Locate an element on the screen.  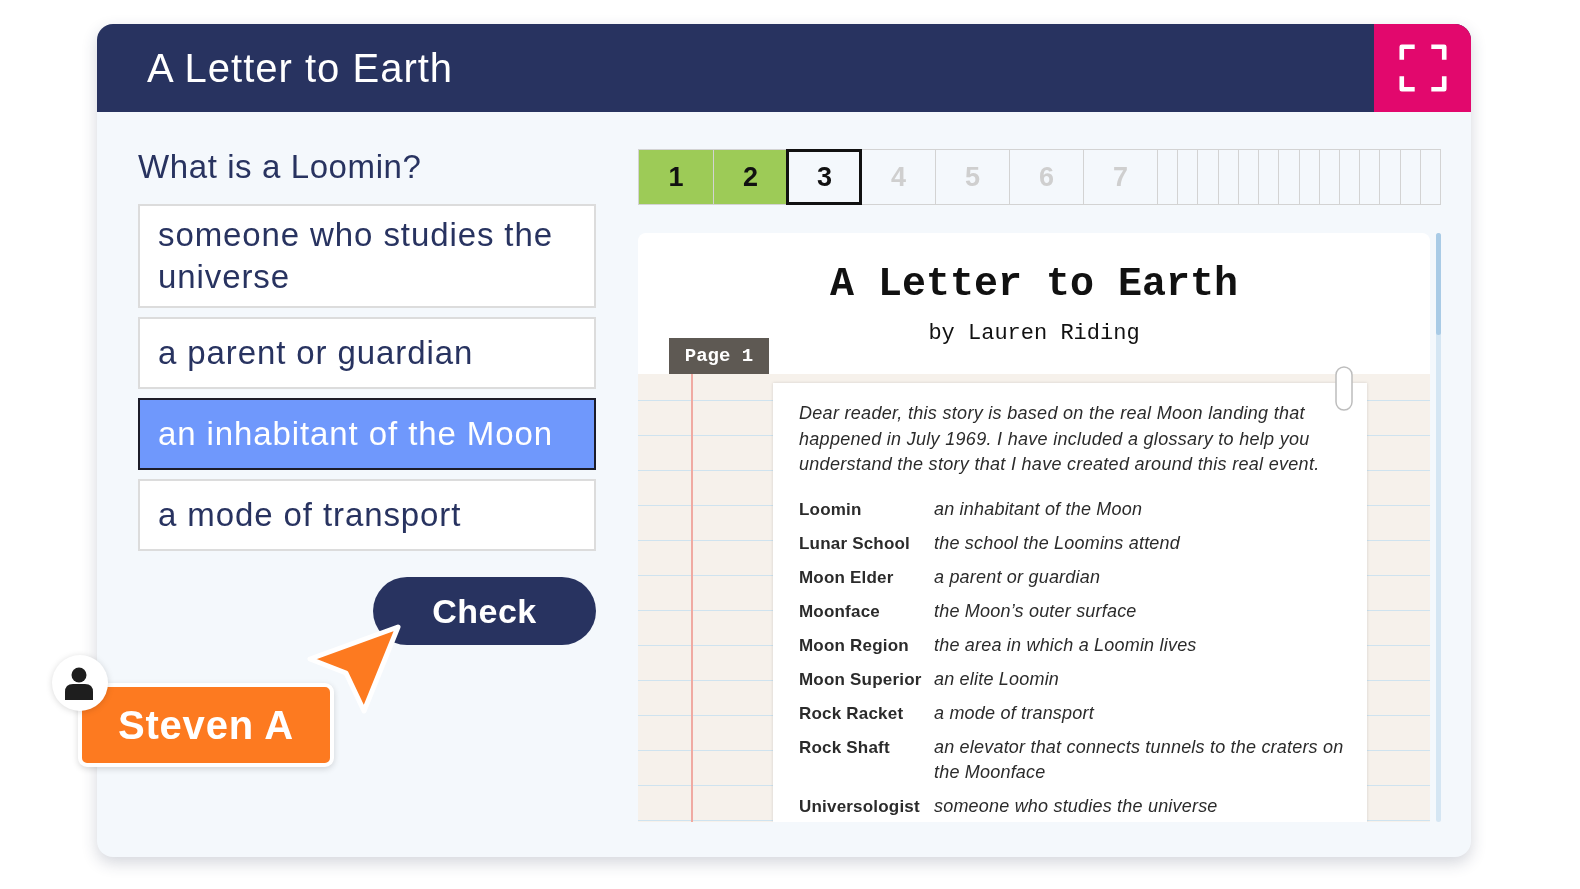
glossary-term: Lunar School is located at coordinates (855, 543).